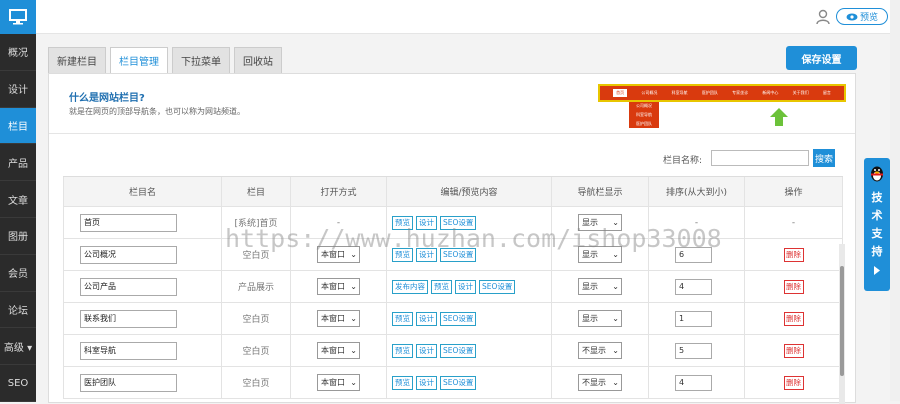 Image resolution: width=900 pixels, height=404 pixels. Describe the element at coordinates (877, 173) in the screenshot. I see `qq-penguin-icon` at that location.